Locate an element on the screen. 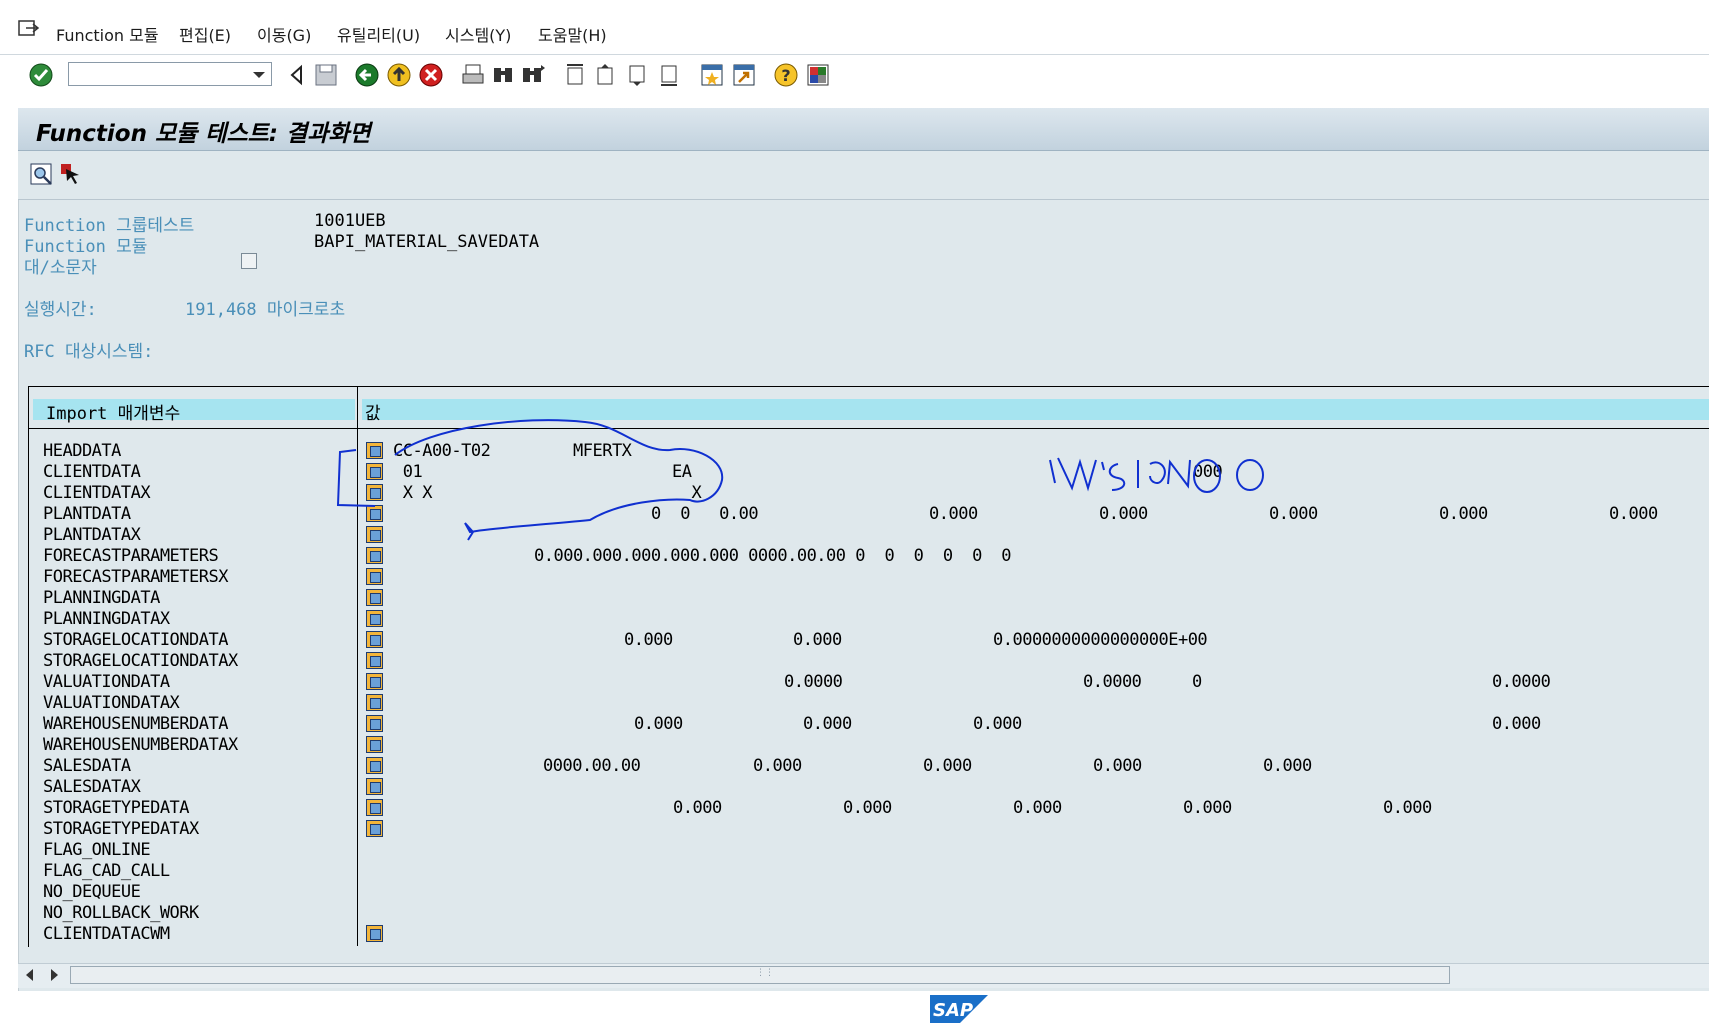 Image resolution: width=1709 pixels, height=1031 pixels. first-page-icon is located at coordinates (575, 75).